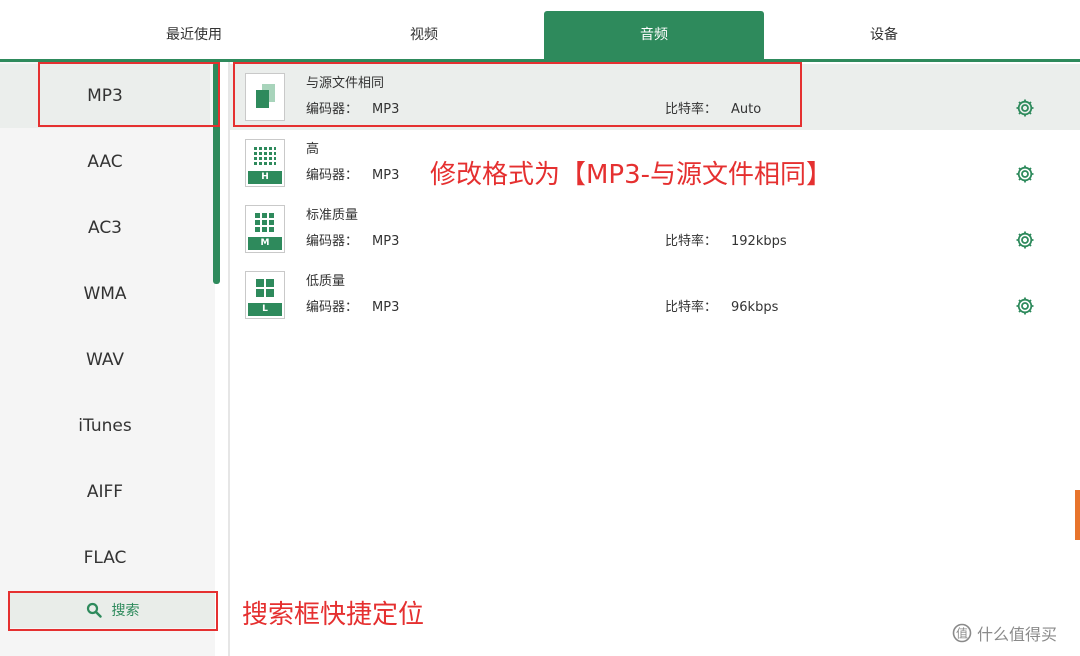  I want to click on watermark-logo-icon: 值, so click(962, 633).